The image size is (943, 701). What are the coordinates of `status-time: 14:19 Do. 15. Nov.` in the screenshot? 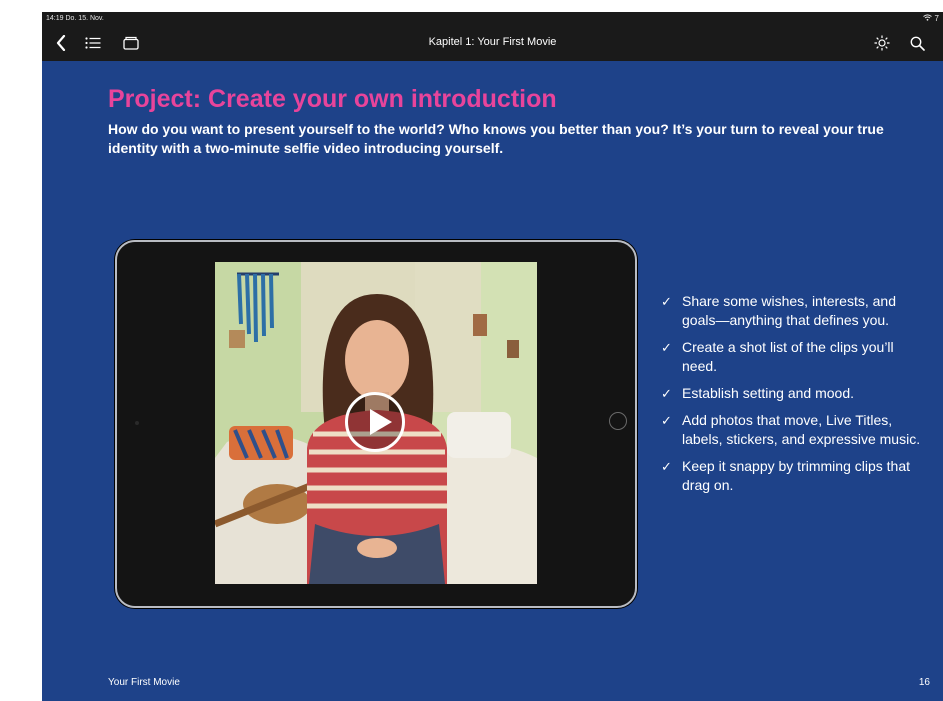 It's located at (75, 18).